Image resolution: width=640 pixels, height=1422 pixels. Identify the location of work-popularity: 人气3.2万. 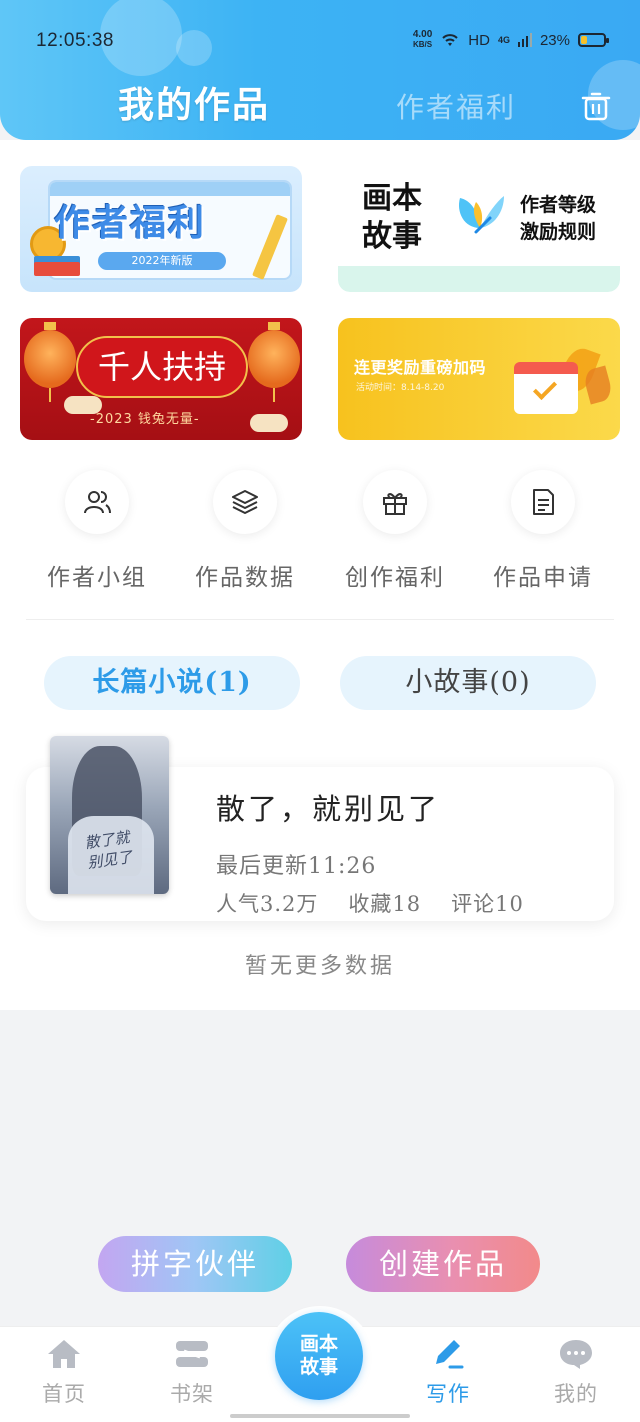
(267, 904).